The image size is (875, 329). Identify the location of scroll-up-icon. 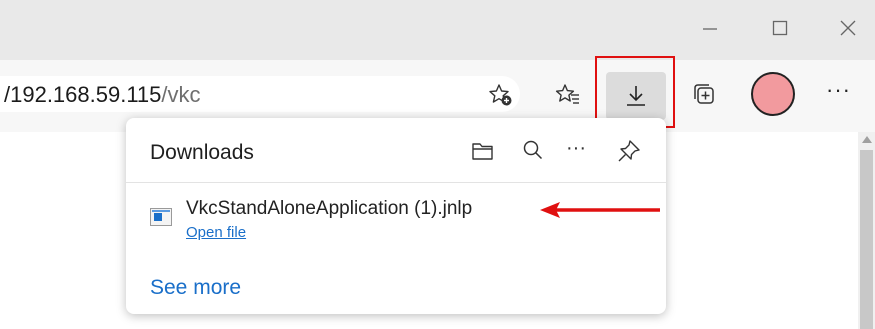
(867, 139).